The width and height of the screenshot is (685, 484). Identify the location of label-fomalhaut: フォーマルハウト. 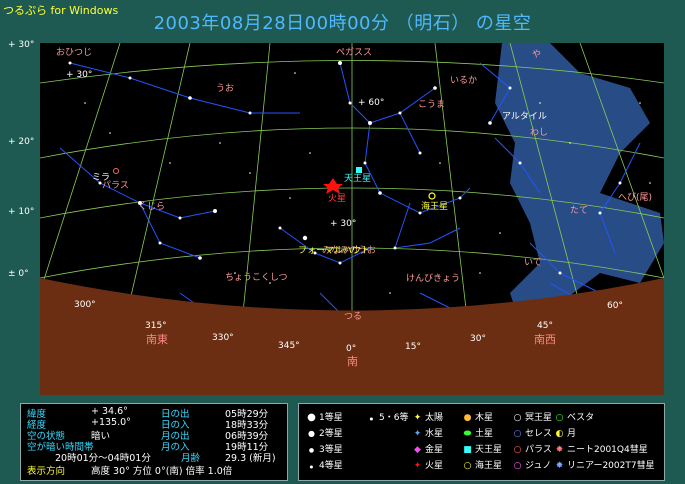
(334, 250).